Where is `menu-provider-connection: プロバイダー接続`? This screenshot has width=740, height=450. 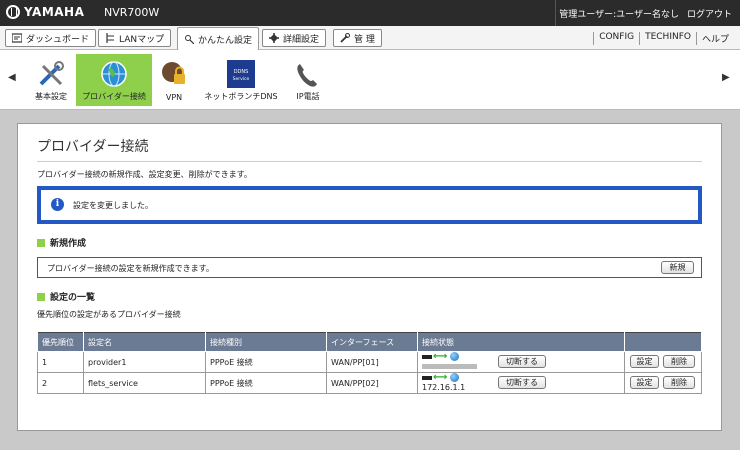
menu-provider-connection: プロバイダー接続 is located at coordinates (114, 80).